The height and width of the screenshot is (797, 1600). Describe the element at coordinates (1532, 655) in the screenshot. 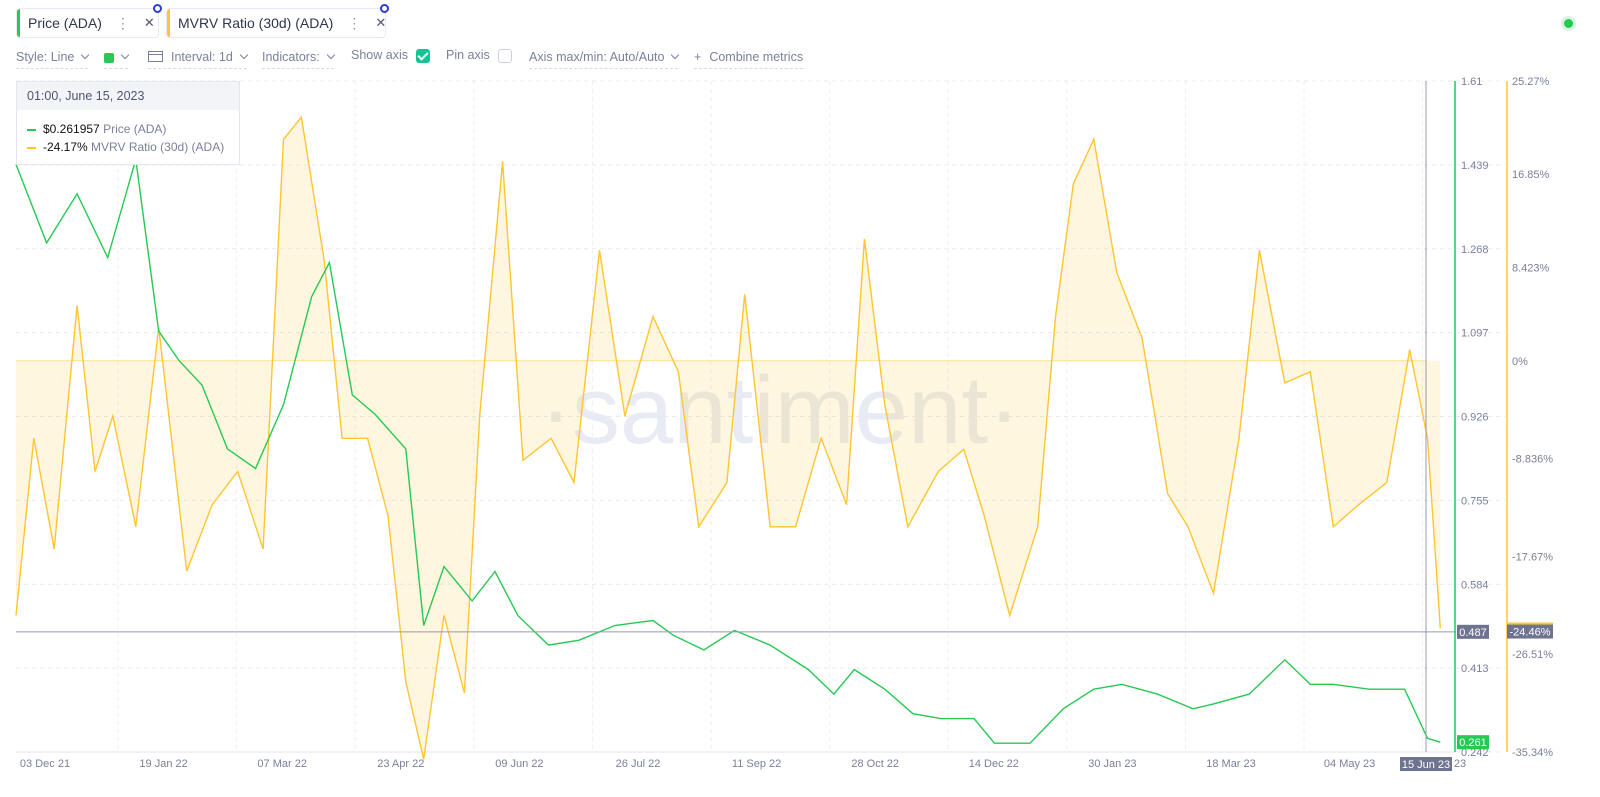

I see `mvrv-axis-tick-label: -26.51%` at that location.